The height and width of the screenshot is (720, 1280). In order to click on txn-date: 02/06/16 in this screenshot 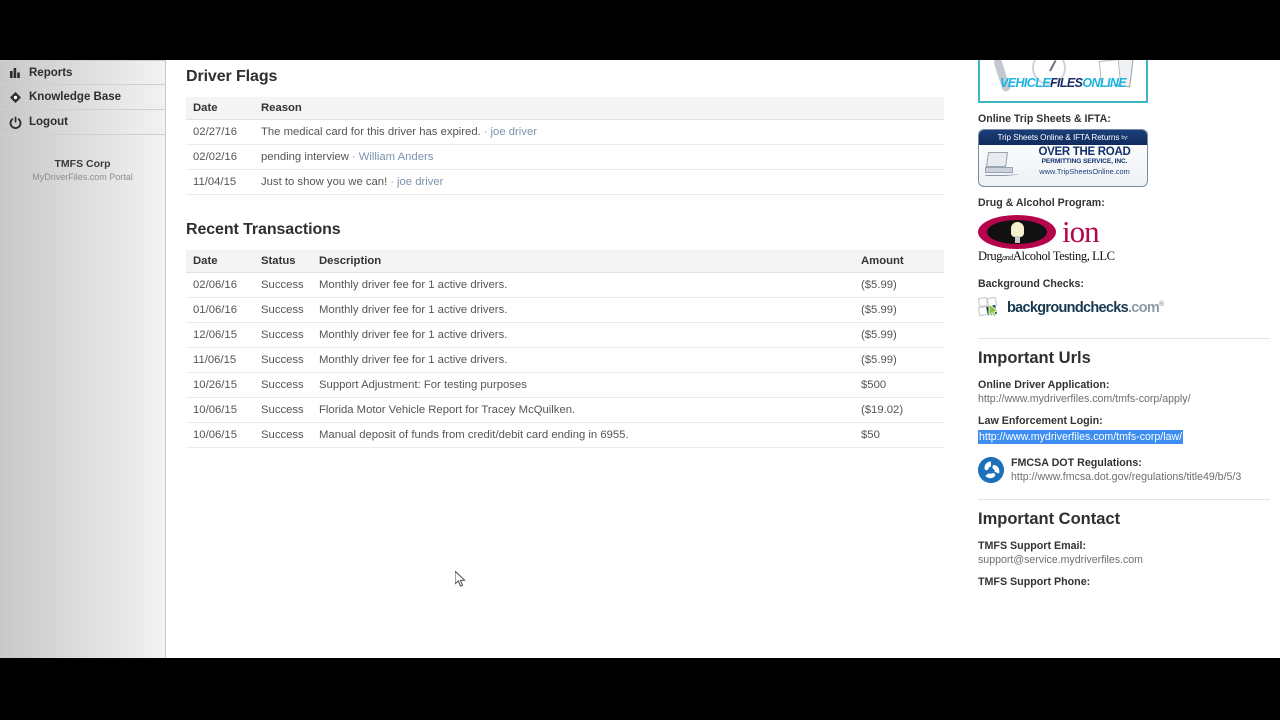, I will do `click(220, 285)`.